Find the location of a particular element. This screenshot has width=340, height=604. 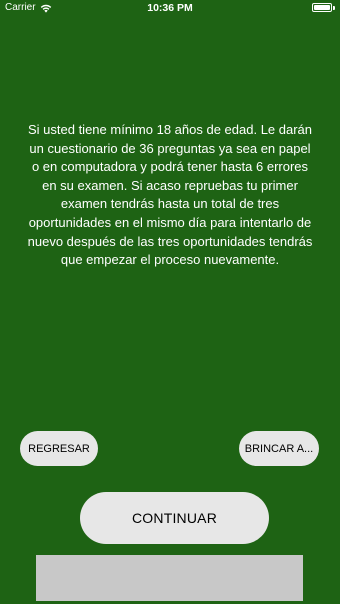

status-right is located at coordinates (323, 7).